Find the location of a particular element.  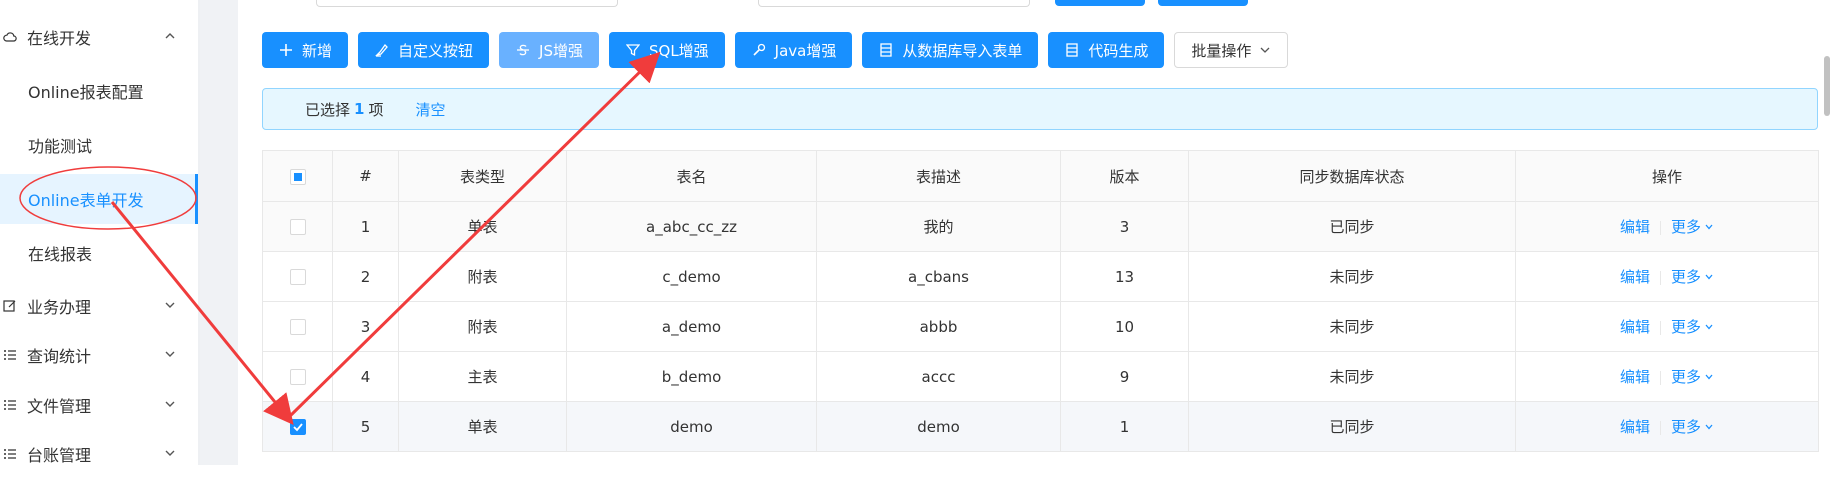

table-type: 主表 is located at coordinates (482, 376).